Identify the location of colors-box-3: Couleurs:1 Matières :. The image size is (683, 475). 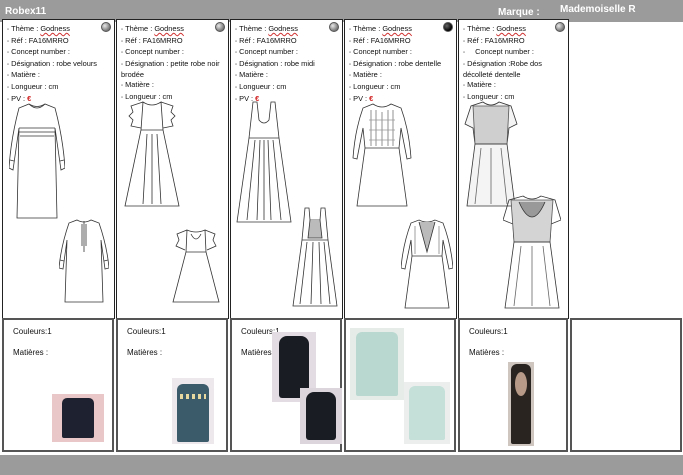
(286, 385).